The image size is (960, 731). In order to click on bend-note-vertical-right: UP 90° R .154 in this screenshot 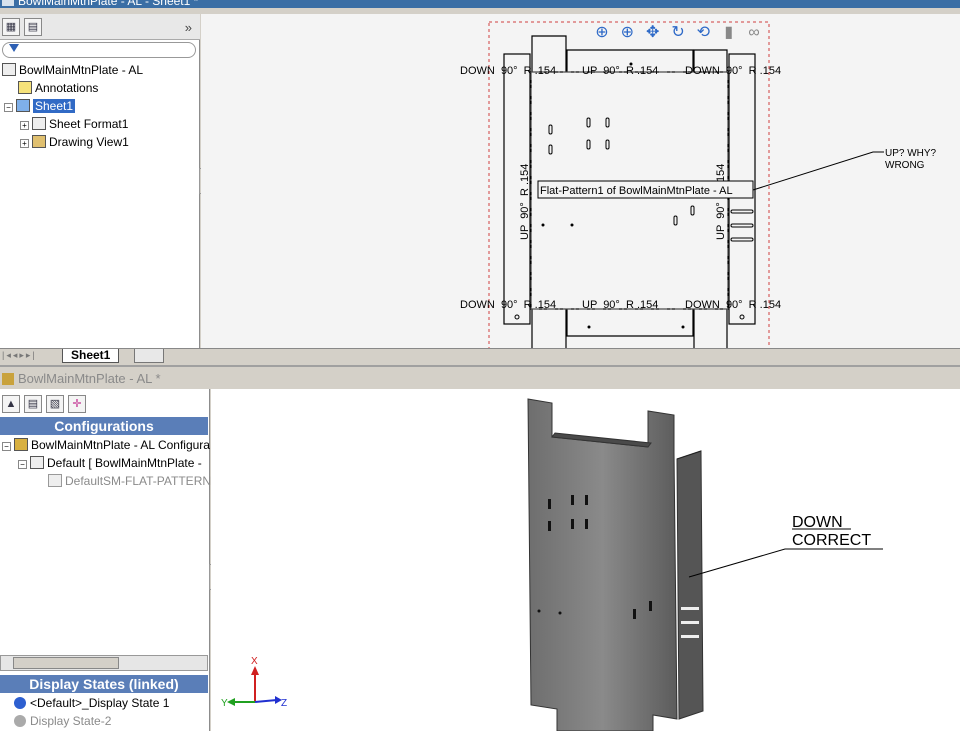, I will do `click(721, 202)`.